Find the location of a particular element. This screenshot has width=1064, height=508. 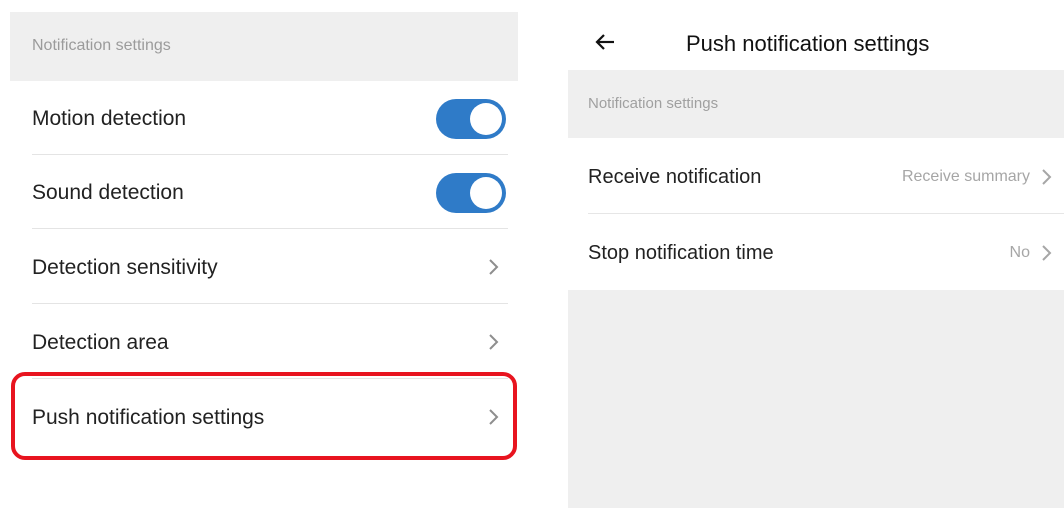

detection-sensitivity-label: Detection sensitivity is located at coordinates (125, 267).